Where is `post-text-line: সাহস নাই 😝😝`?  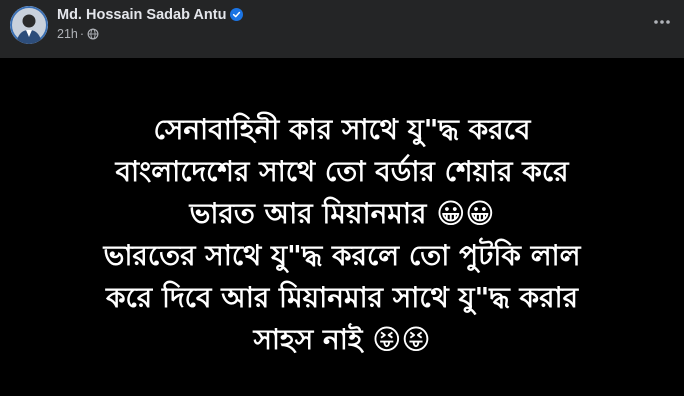
post-text-line: সাহস নাই 😝😝 is located at coordinates (342, 339).